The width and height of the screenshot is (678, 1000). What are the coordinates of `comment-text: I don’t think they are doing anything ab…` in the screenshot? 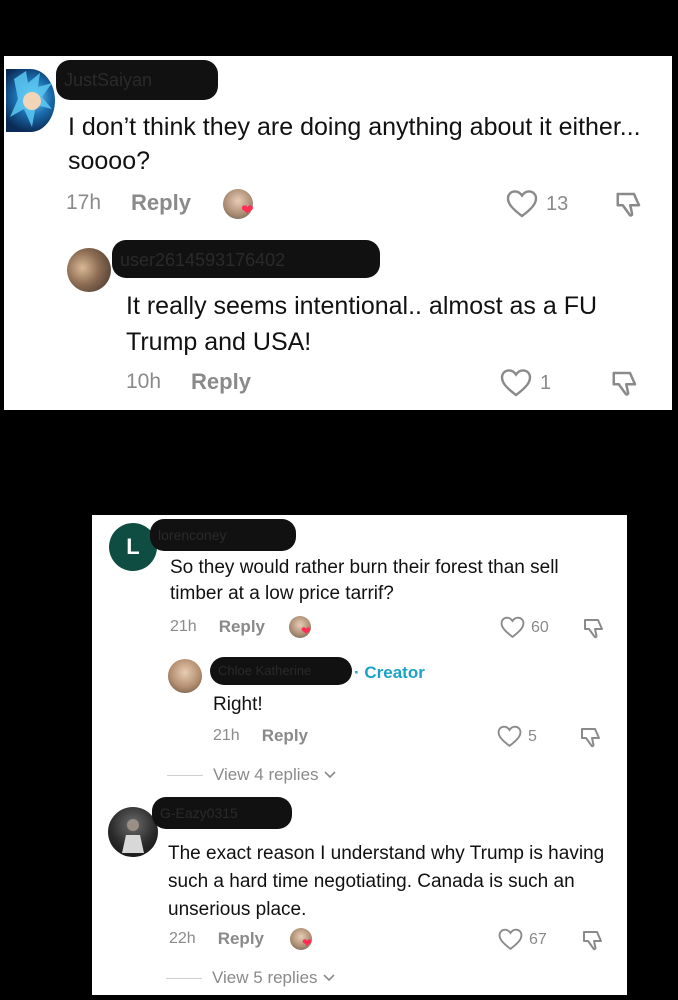 It's located at (354, 144).